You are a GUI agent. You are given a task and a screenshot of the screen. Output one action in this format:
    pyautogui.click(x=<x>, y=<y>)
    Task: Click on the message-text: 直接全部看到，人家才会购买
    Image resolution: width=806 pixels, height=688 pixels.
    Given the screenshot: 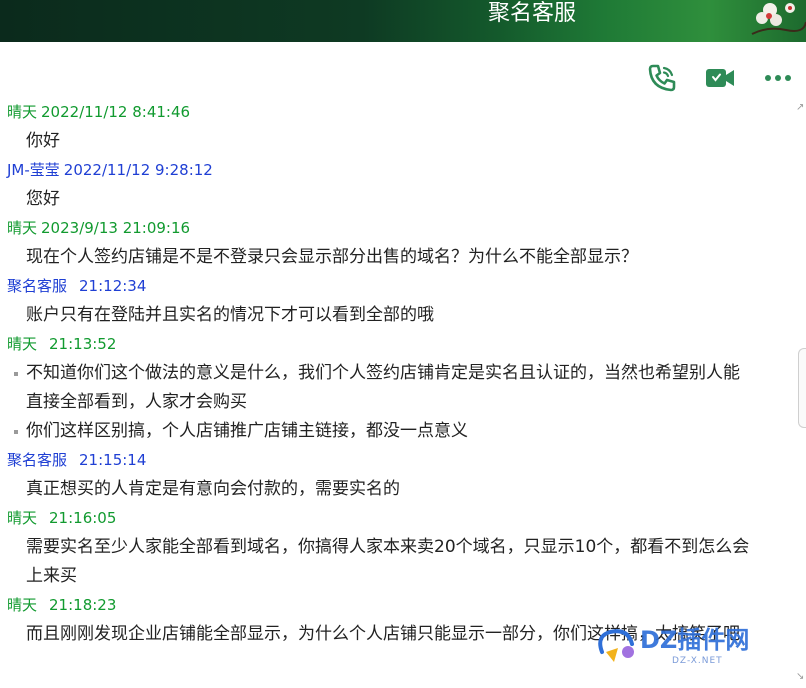 What is the action you would take?
    pyautogui.click(x=136, y=402)
    